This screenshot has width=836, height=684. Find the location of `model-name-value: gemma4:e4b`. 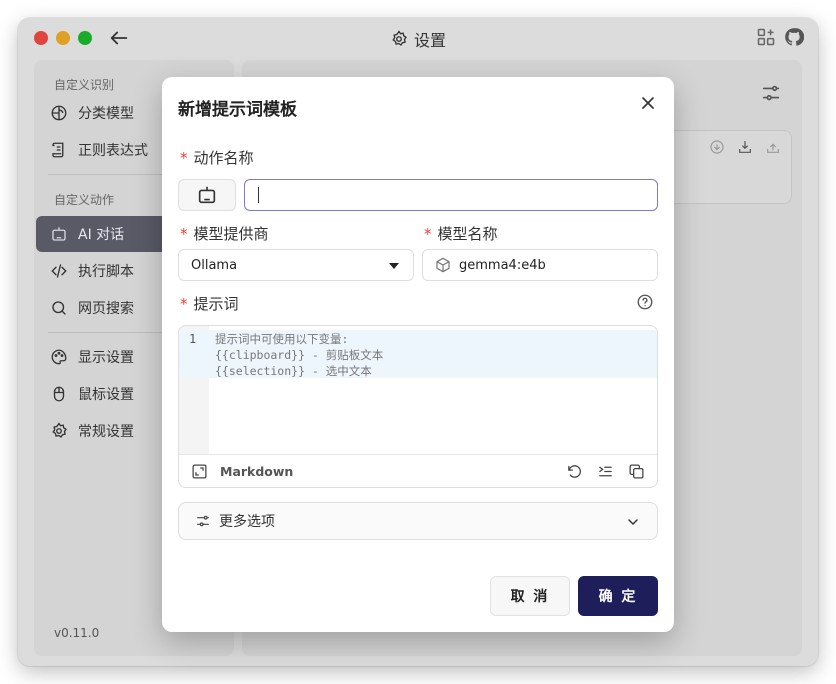

model-name-value: gemma4:e4b is located at coordinates (502, 265).